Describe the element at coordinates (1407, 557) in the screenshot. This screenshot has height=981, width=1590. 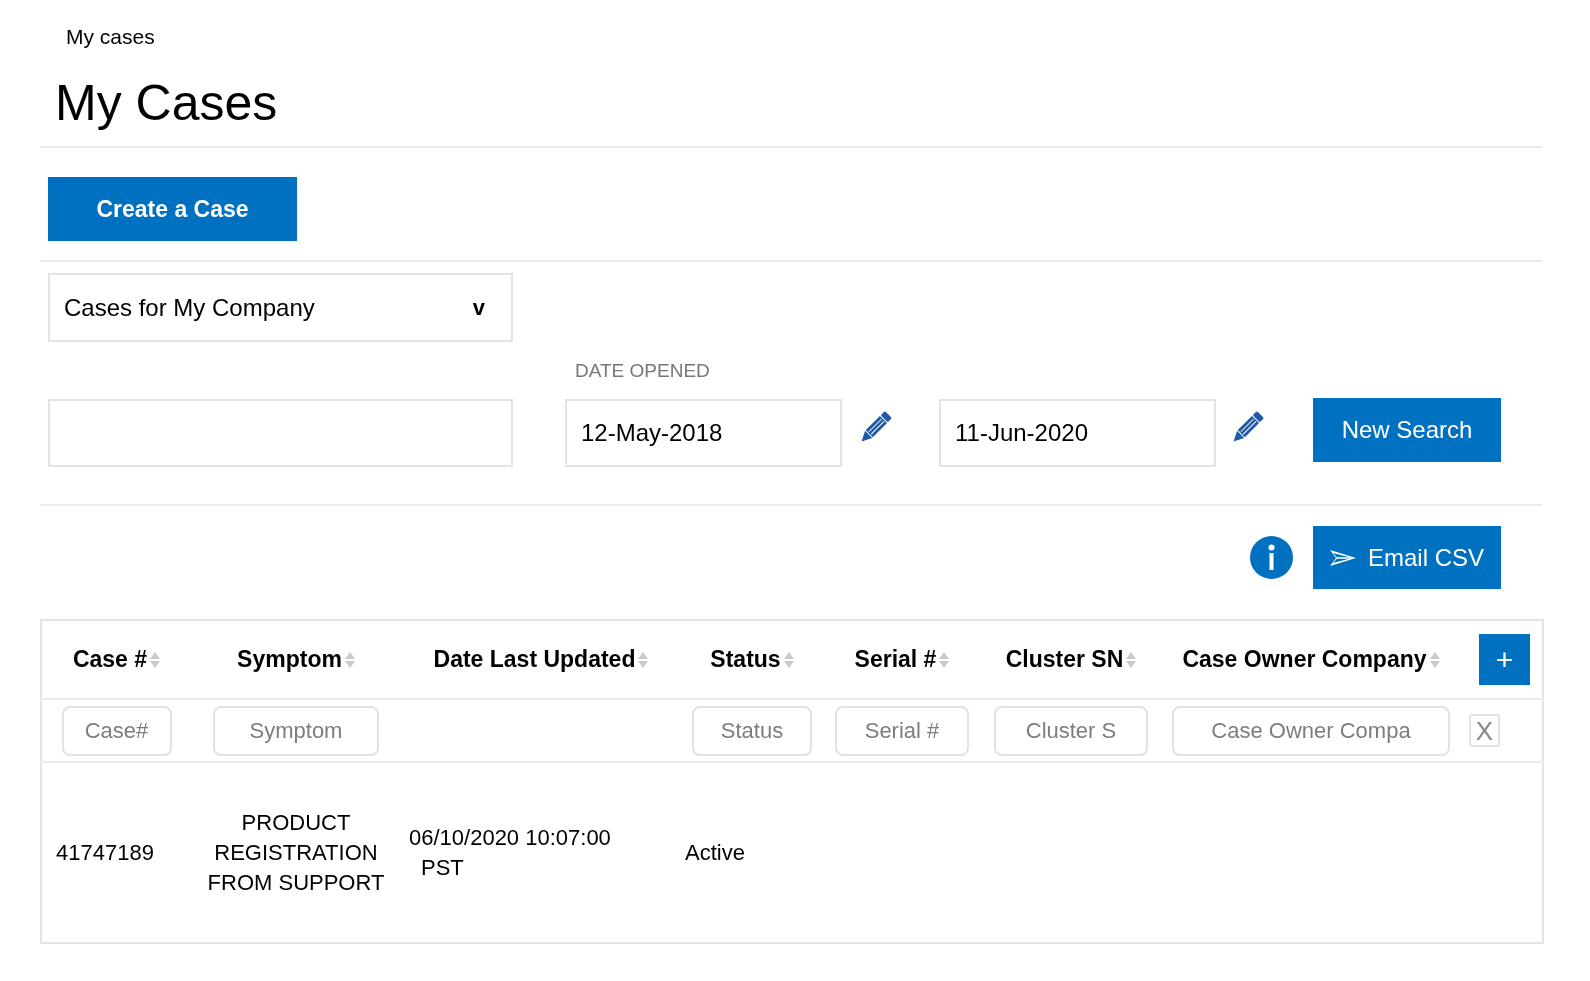
I see `email-csv-button: Email CSV` at that location.